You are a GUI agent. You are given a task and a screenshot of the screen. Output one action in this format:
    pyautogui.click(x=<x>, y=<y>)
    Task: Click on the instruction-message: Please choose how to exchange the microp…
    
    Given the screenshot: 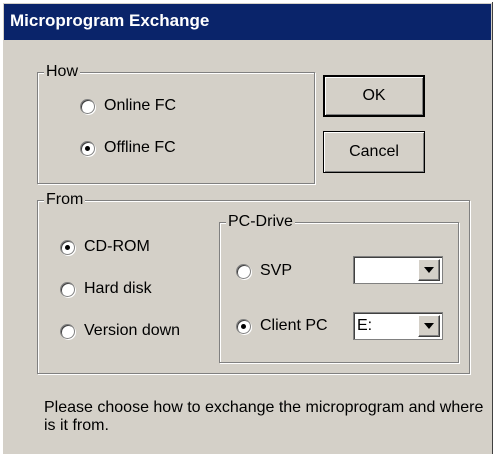 What is the action you would take?
    pyautogui.click(x=264, y=416)
    